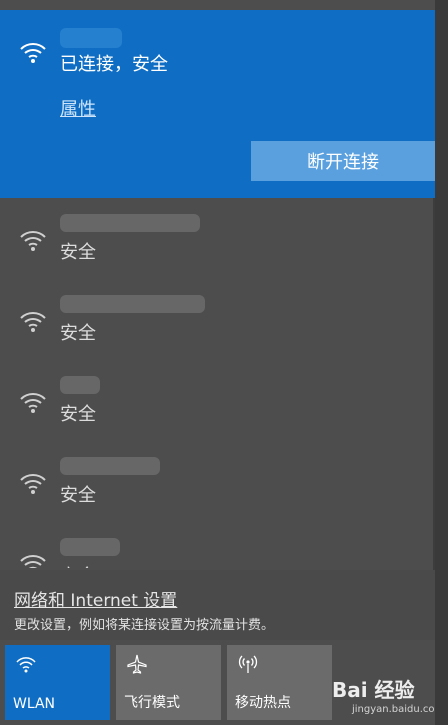 This screenshot has height=725, width=448. What do you see at coordinates (144, 625) in the screenshot?
I see `network-settings-description: 更改设置，例如将某连接设置为按流量计费。` at bounding box center [144, 625].